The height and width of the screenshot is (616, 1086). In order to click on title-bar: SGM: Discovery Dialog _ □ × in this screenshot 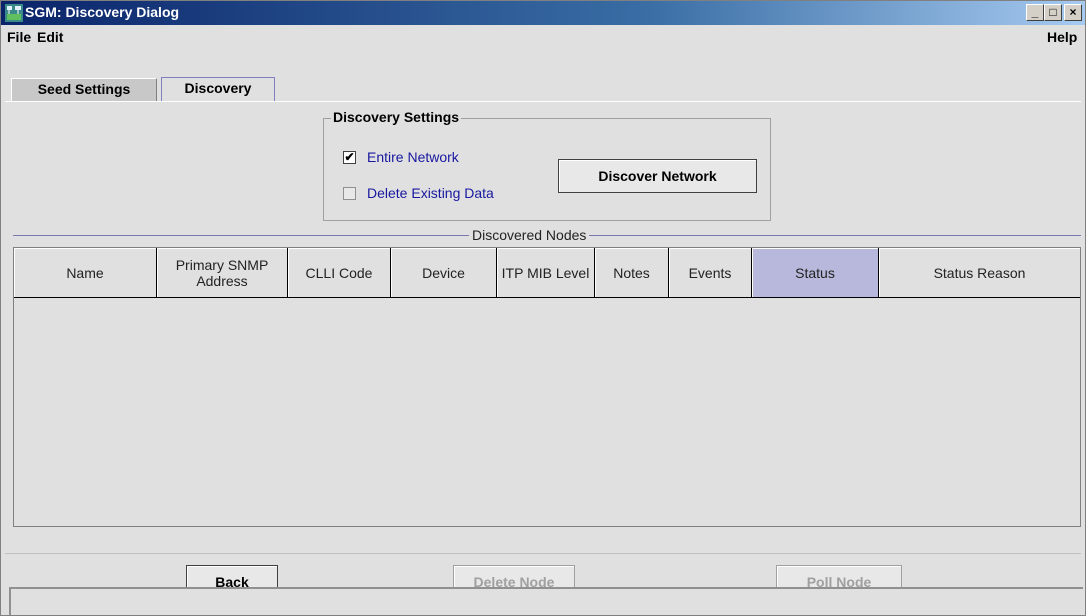, I will do `click(543, 13)`.